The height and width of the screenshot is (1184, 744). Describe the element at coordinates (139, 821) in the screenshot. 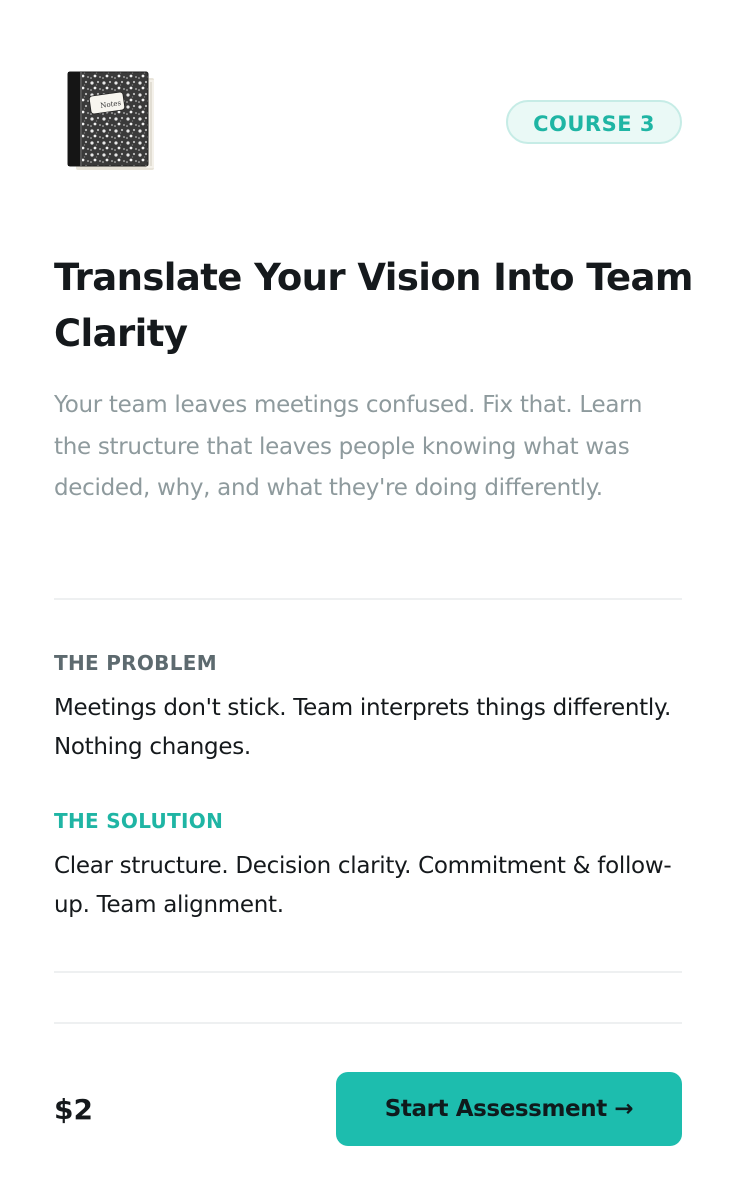

I see `solution-label: THE SOLUTION` at that location.